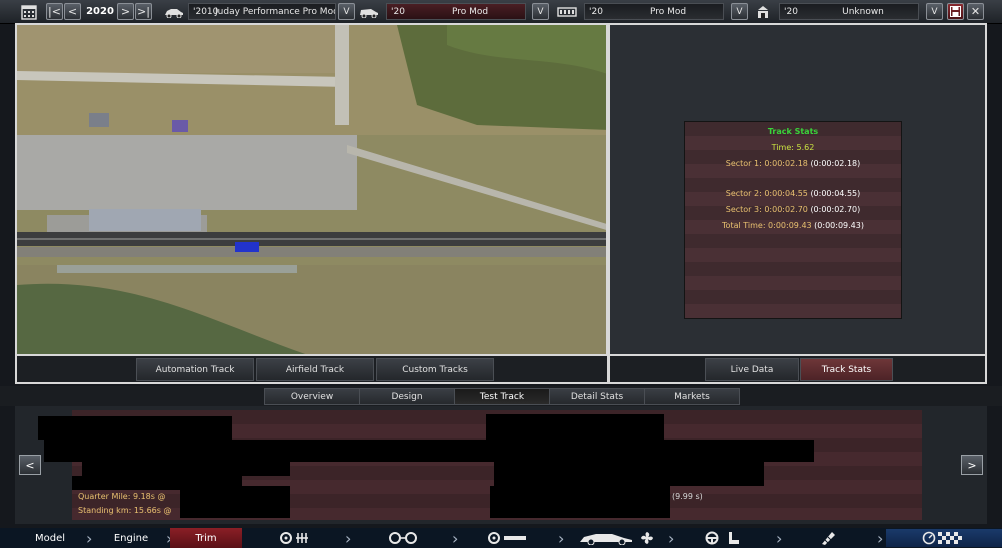 This screenshot has height=548, width=1002. What do you see at coordinates (275, 11) in the screenshot?
I see `model-name: Juday Performance Pro Mod` at bounding box center [275, 11].